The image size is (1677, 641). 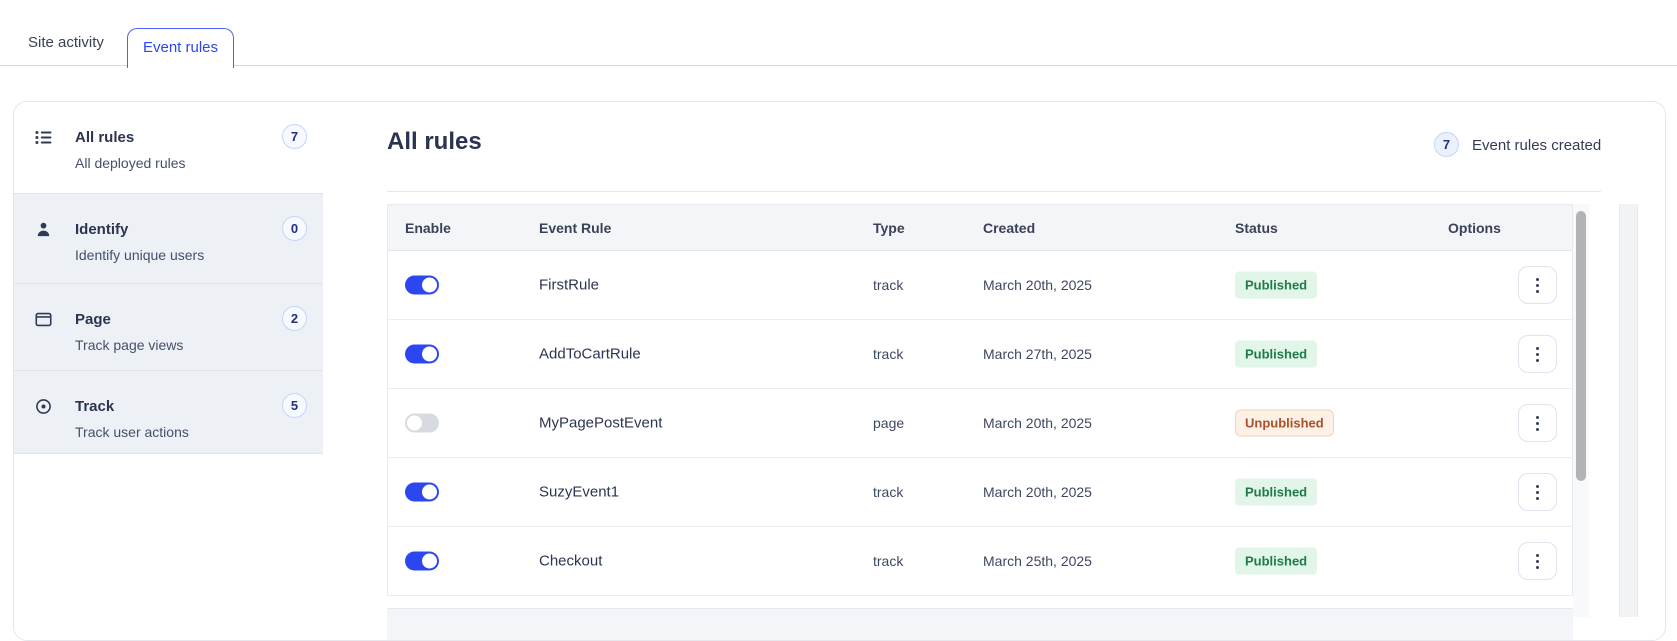 I want to click on sidebar-item-page: Page 2 Track page views, so click(x=168, y=327).